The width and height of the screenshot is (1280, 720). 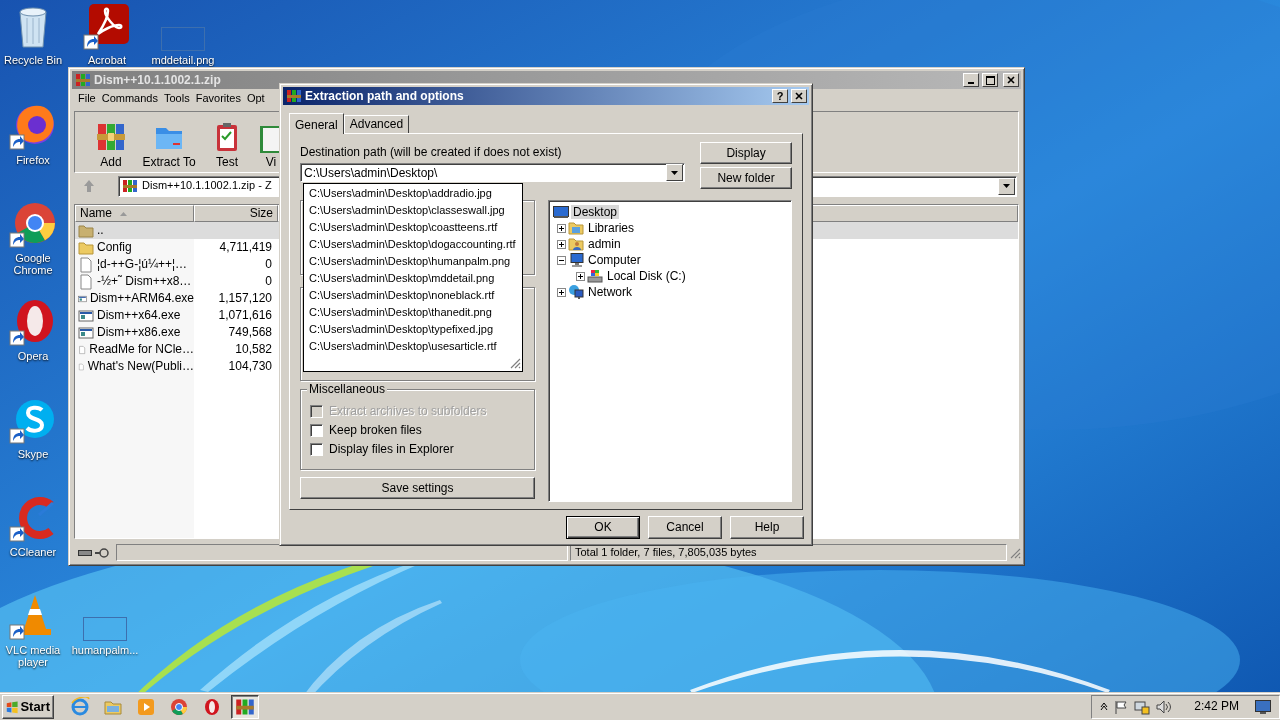 I want to click on file-size: 1,157,120, so click(x=245, y=298).